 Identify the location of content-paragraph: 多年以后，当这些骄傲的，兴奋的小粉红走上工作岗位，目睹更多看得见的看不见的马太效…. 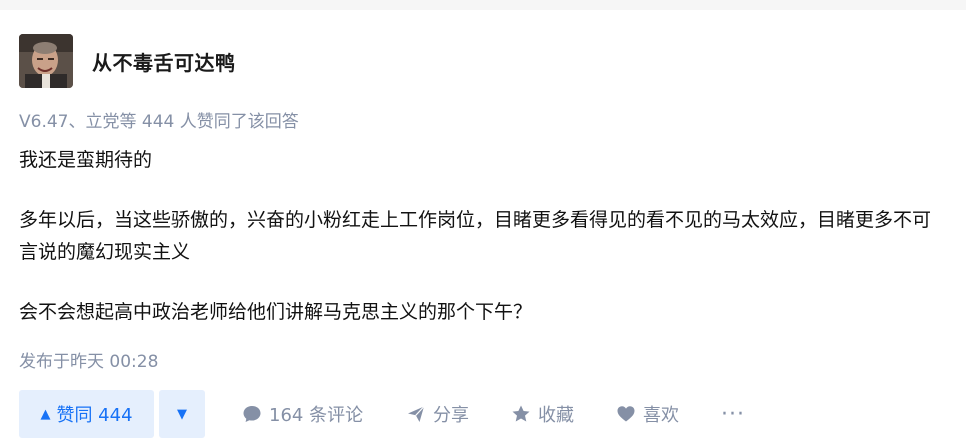
(475, 236).